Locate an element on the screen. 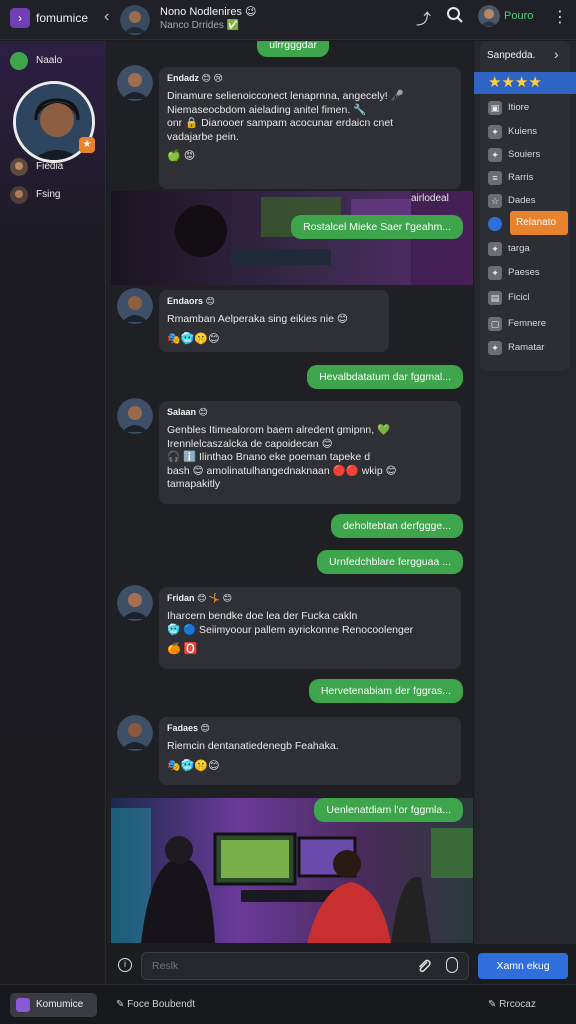 This screenshot has width=576, height=1024. search-icon is located at coordinates (455, 15).